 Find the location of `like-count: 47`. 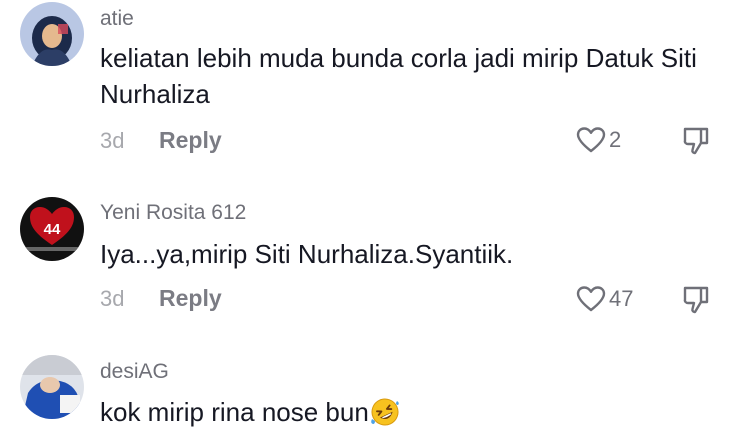

like-count: 47 is located at coordinates (621, 298).